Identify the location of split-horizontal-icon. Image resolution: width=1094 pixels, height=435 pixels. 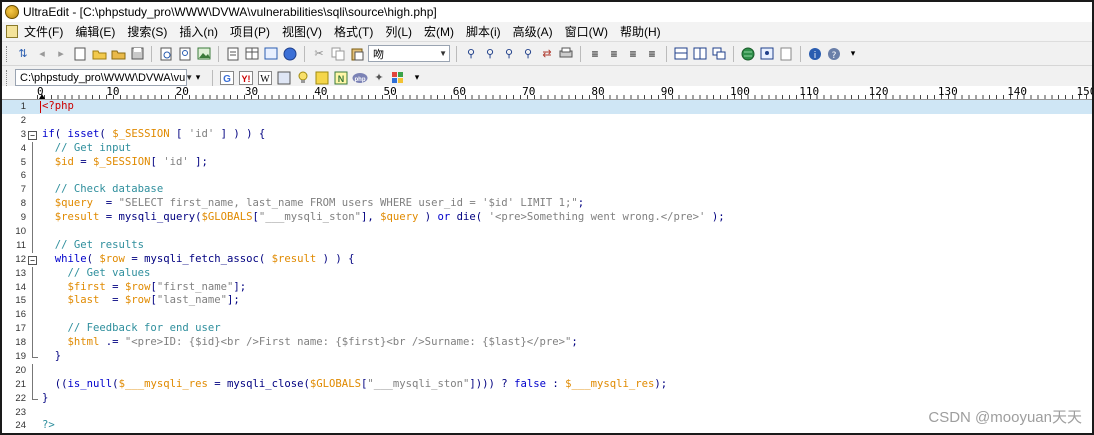
(681, 54).